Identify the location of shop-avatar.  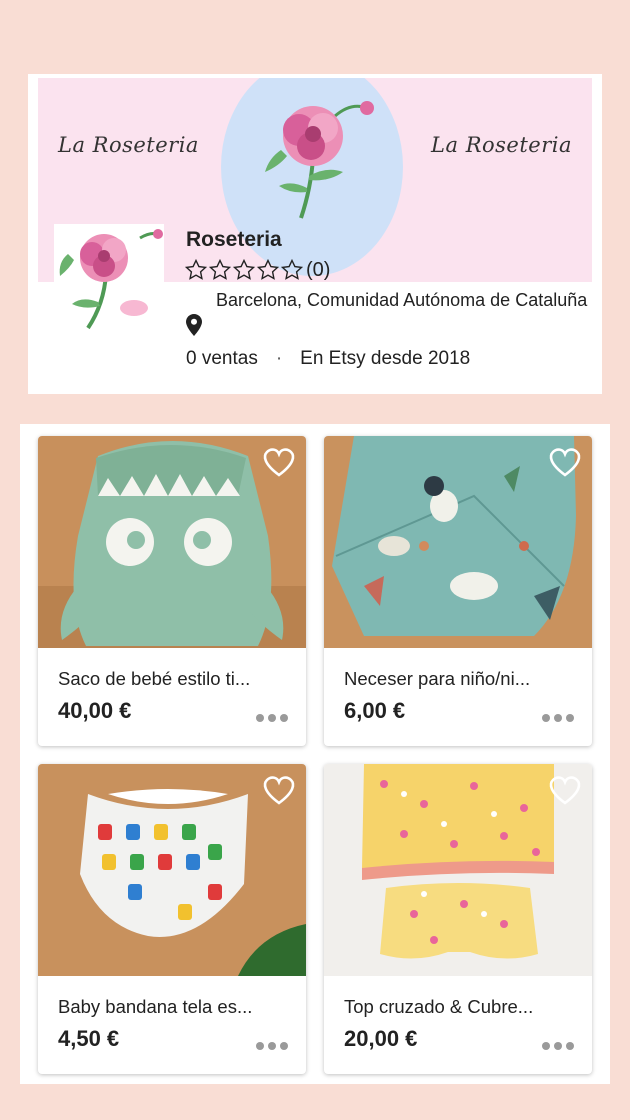
(109, 280).